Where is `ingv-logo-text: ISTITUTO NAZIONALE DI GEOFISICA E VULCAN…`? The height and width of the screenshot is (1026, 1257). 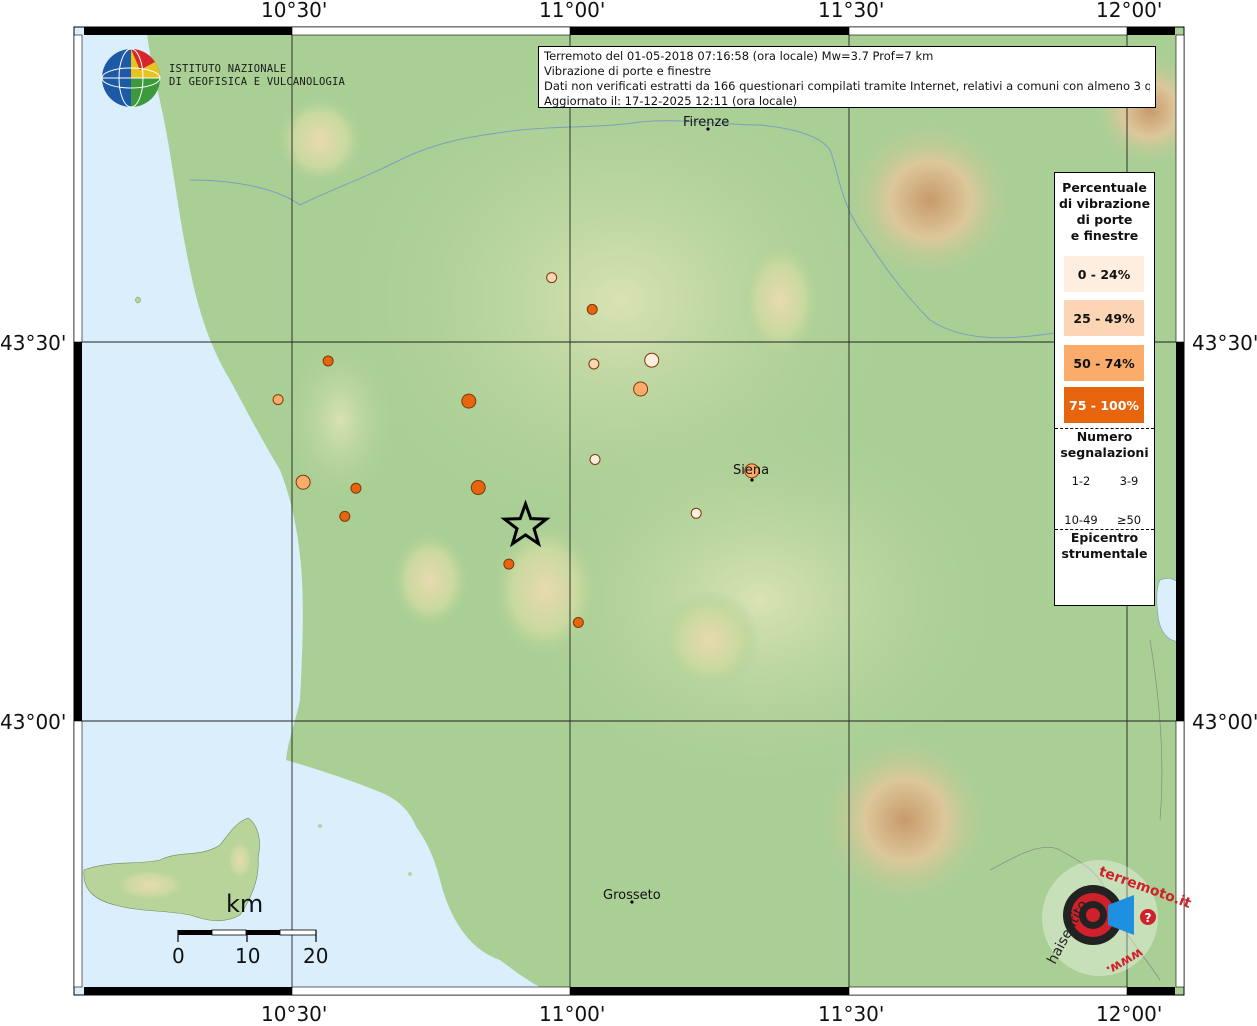
ingv-logo-text: ISTITUTO NAZIONALE DI GEOFISICA E VULCAN… is located at coordinates (257, 76).